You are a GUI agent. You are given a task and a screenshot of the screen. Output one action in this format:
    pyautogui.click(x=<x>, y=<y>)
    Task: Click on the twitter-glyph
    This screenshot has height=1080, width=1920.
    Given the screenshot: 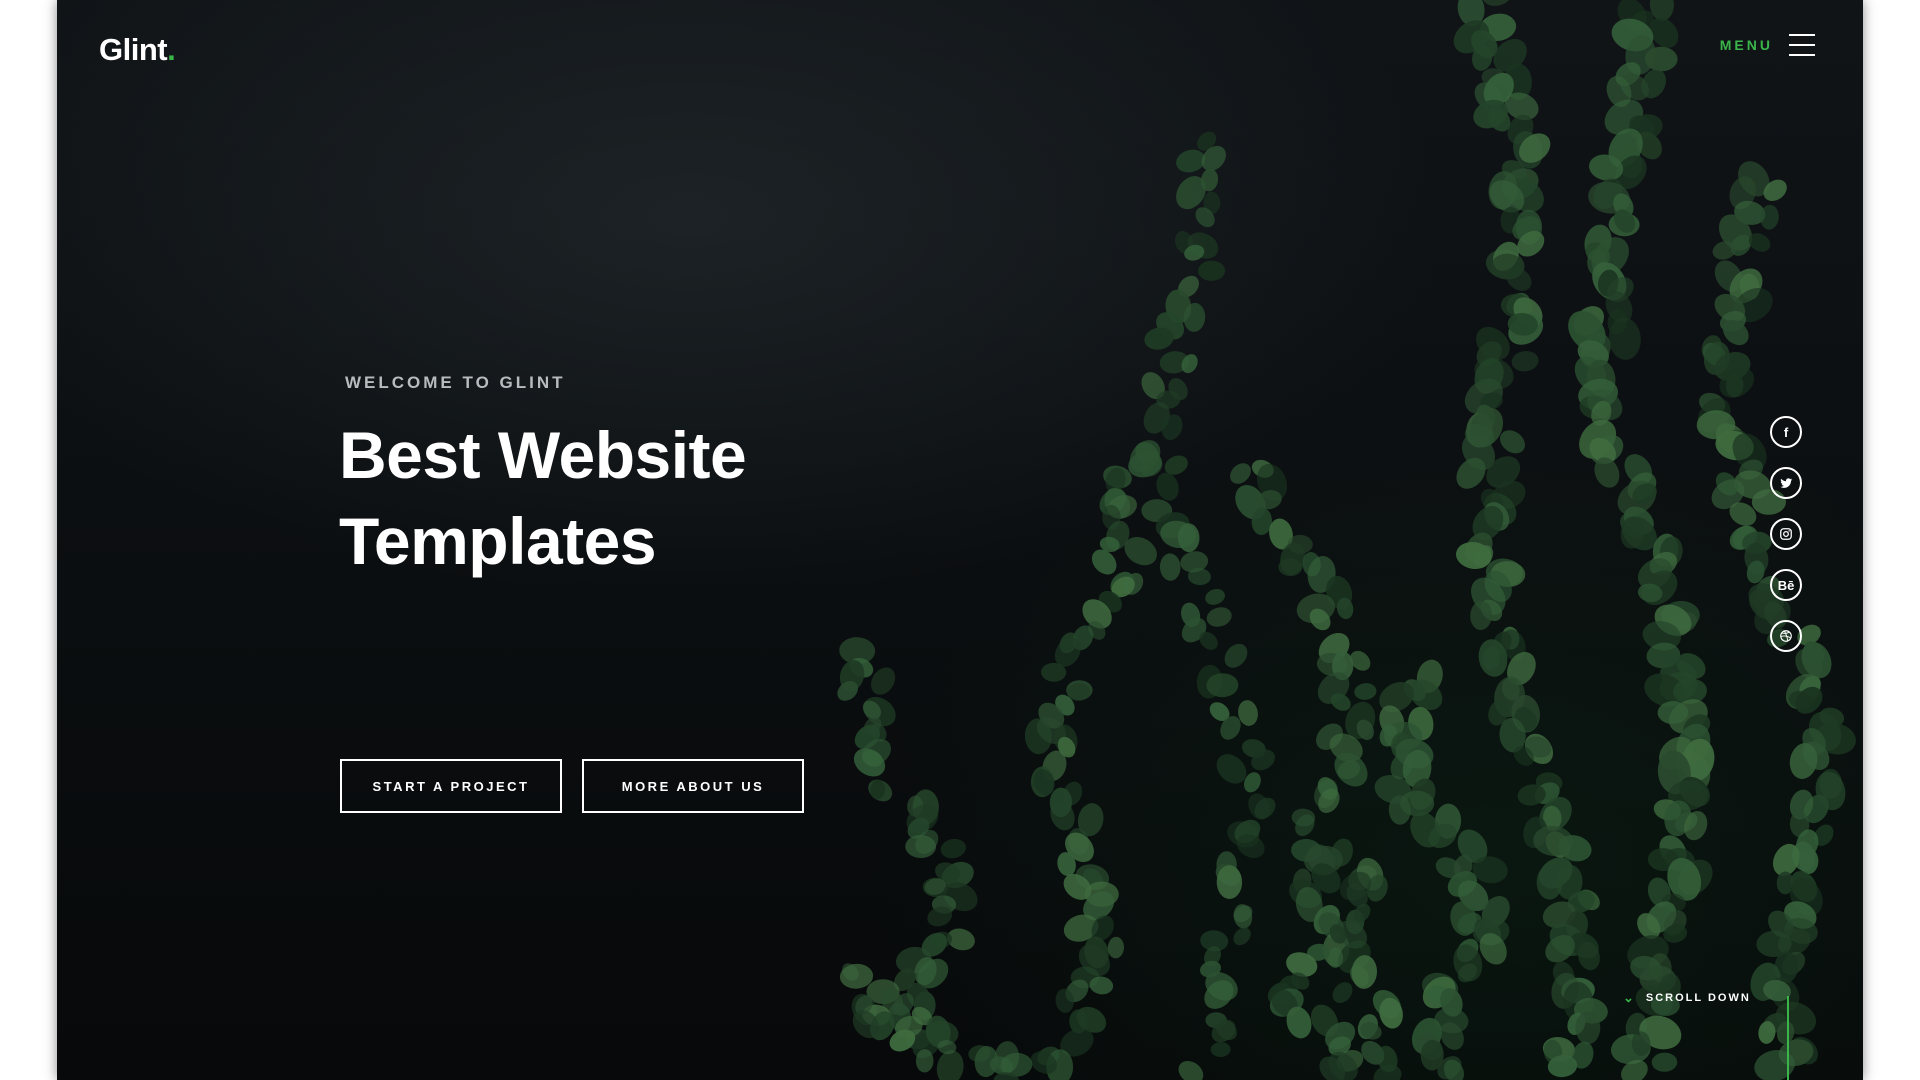 What is the action you would take?
    pyautogui.click(x=1786, y=483)
    